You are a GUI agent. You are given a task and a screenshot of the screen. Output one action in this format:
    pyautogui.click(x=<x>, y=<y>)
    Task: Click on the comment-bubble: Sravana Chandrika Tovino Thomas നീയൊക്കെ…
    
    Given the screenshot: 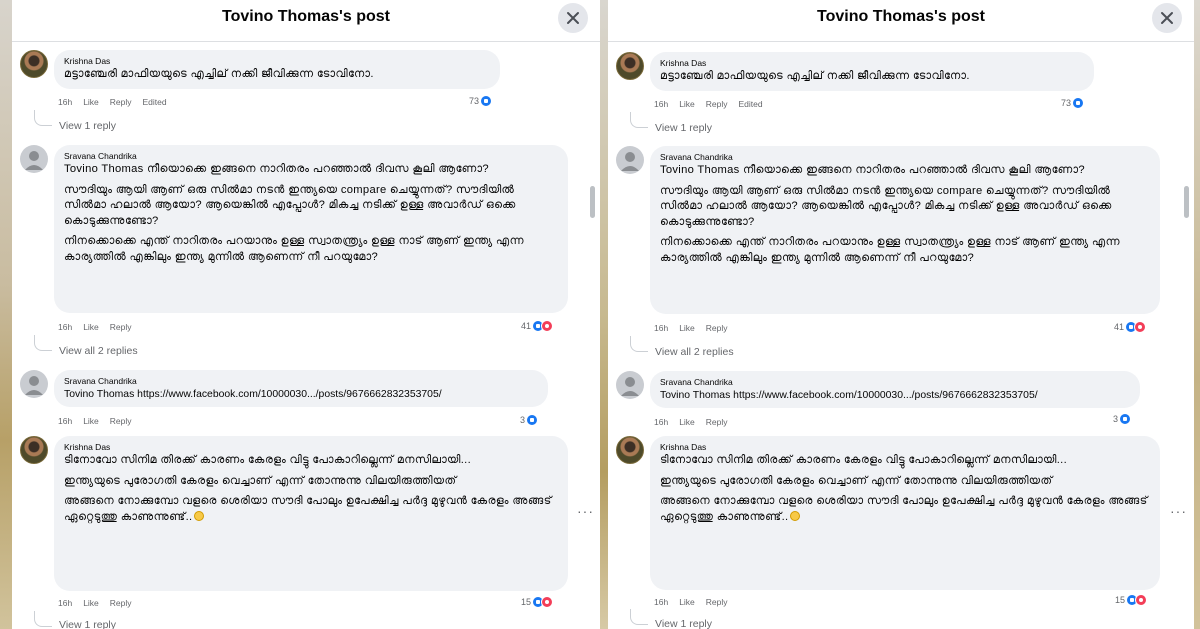 What is the action you would take?
    pyautogui.click(x=311, y=229)
    